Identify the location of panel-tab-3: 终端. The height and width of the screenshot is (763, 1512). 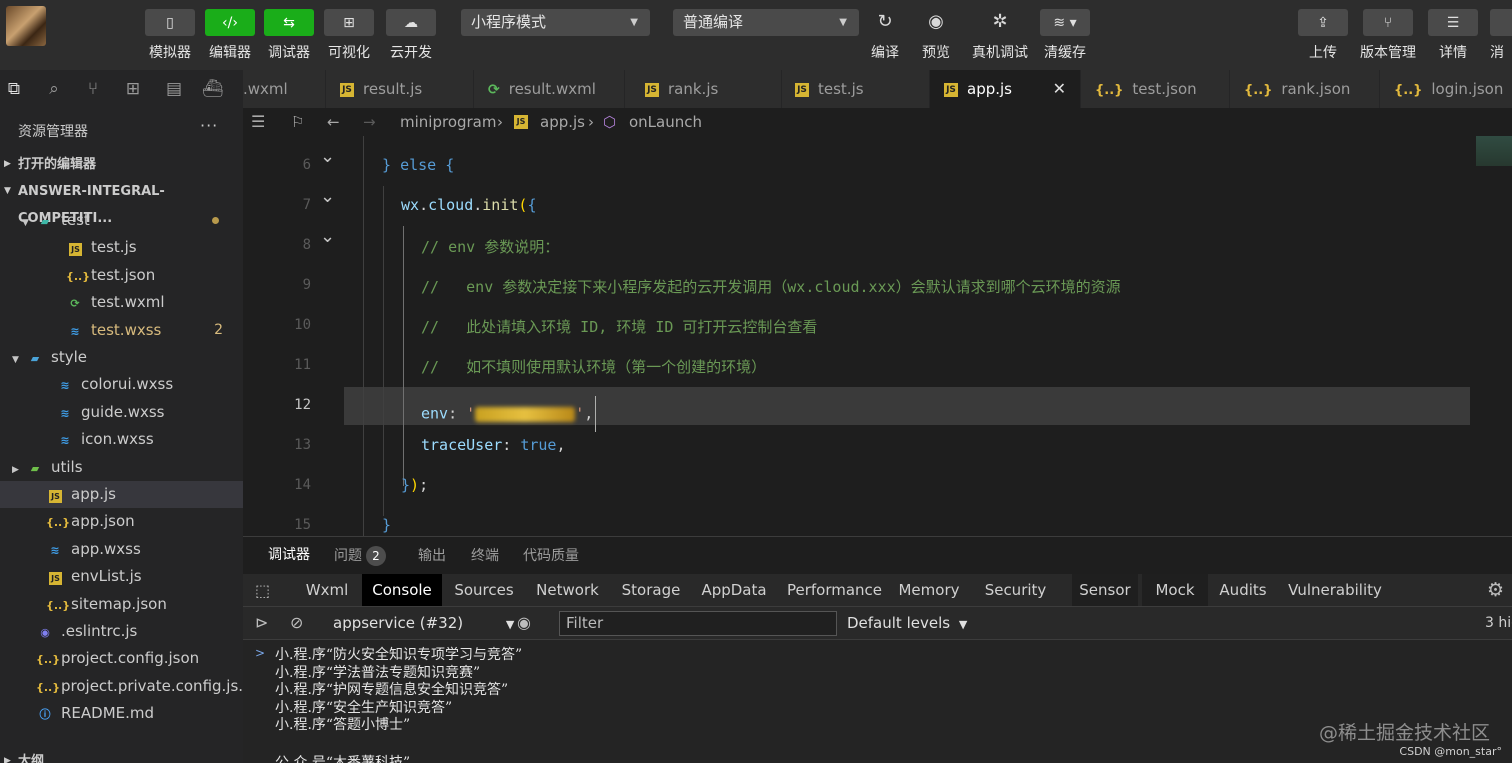
(485, 556).